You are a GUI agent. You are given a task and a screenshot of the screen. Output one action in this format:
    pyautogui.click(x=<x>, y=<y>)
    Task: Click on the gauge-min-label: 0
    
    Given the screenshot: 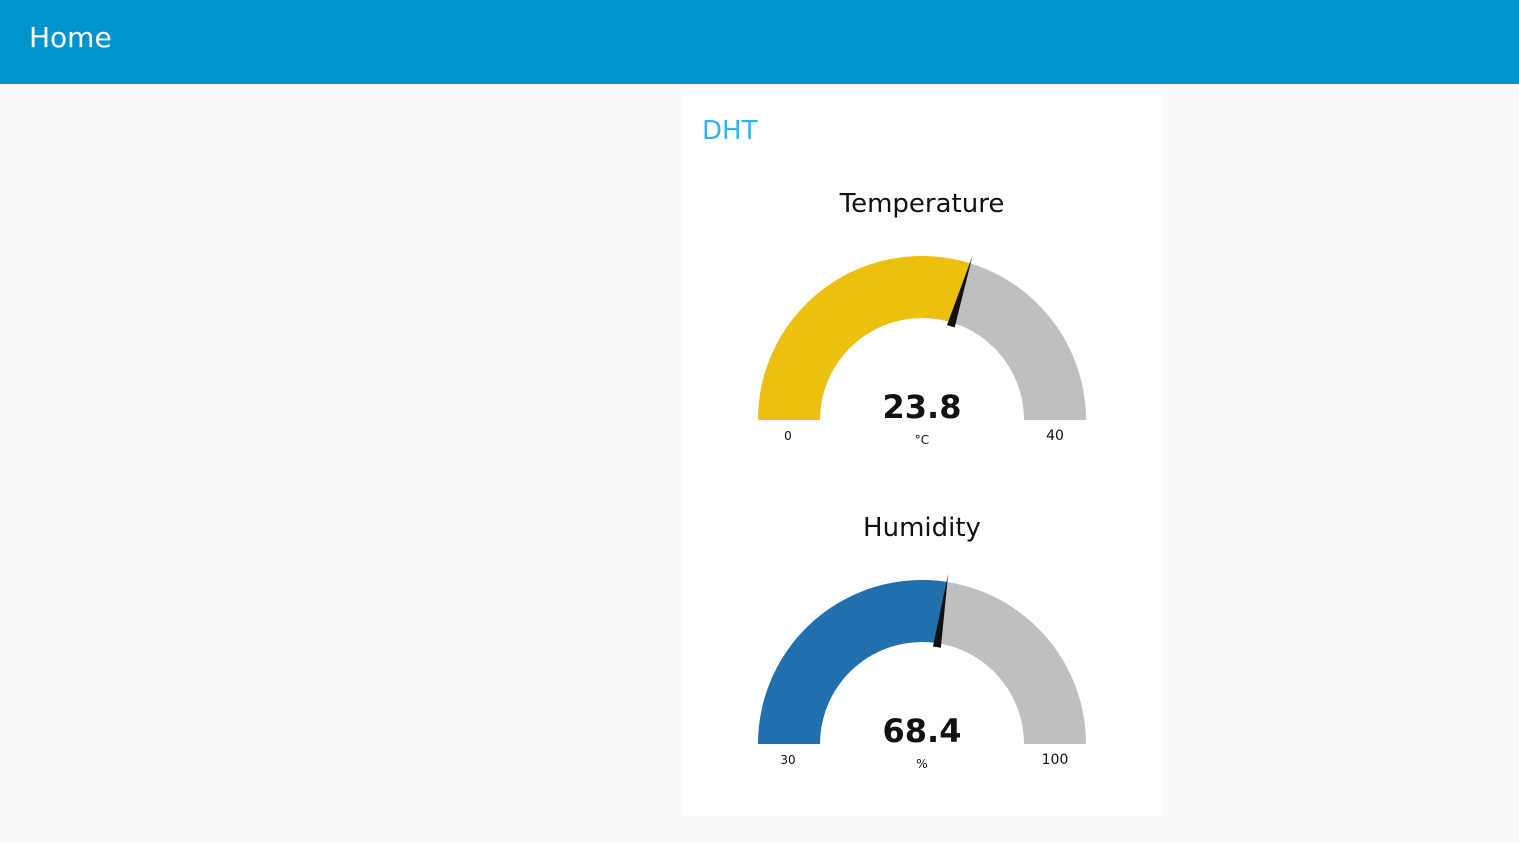 What is the action you would take?
    pyautogui.click(x=788, y=436)
    